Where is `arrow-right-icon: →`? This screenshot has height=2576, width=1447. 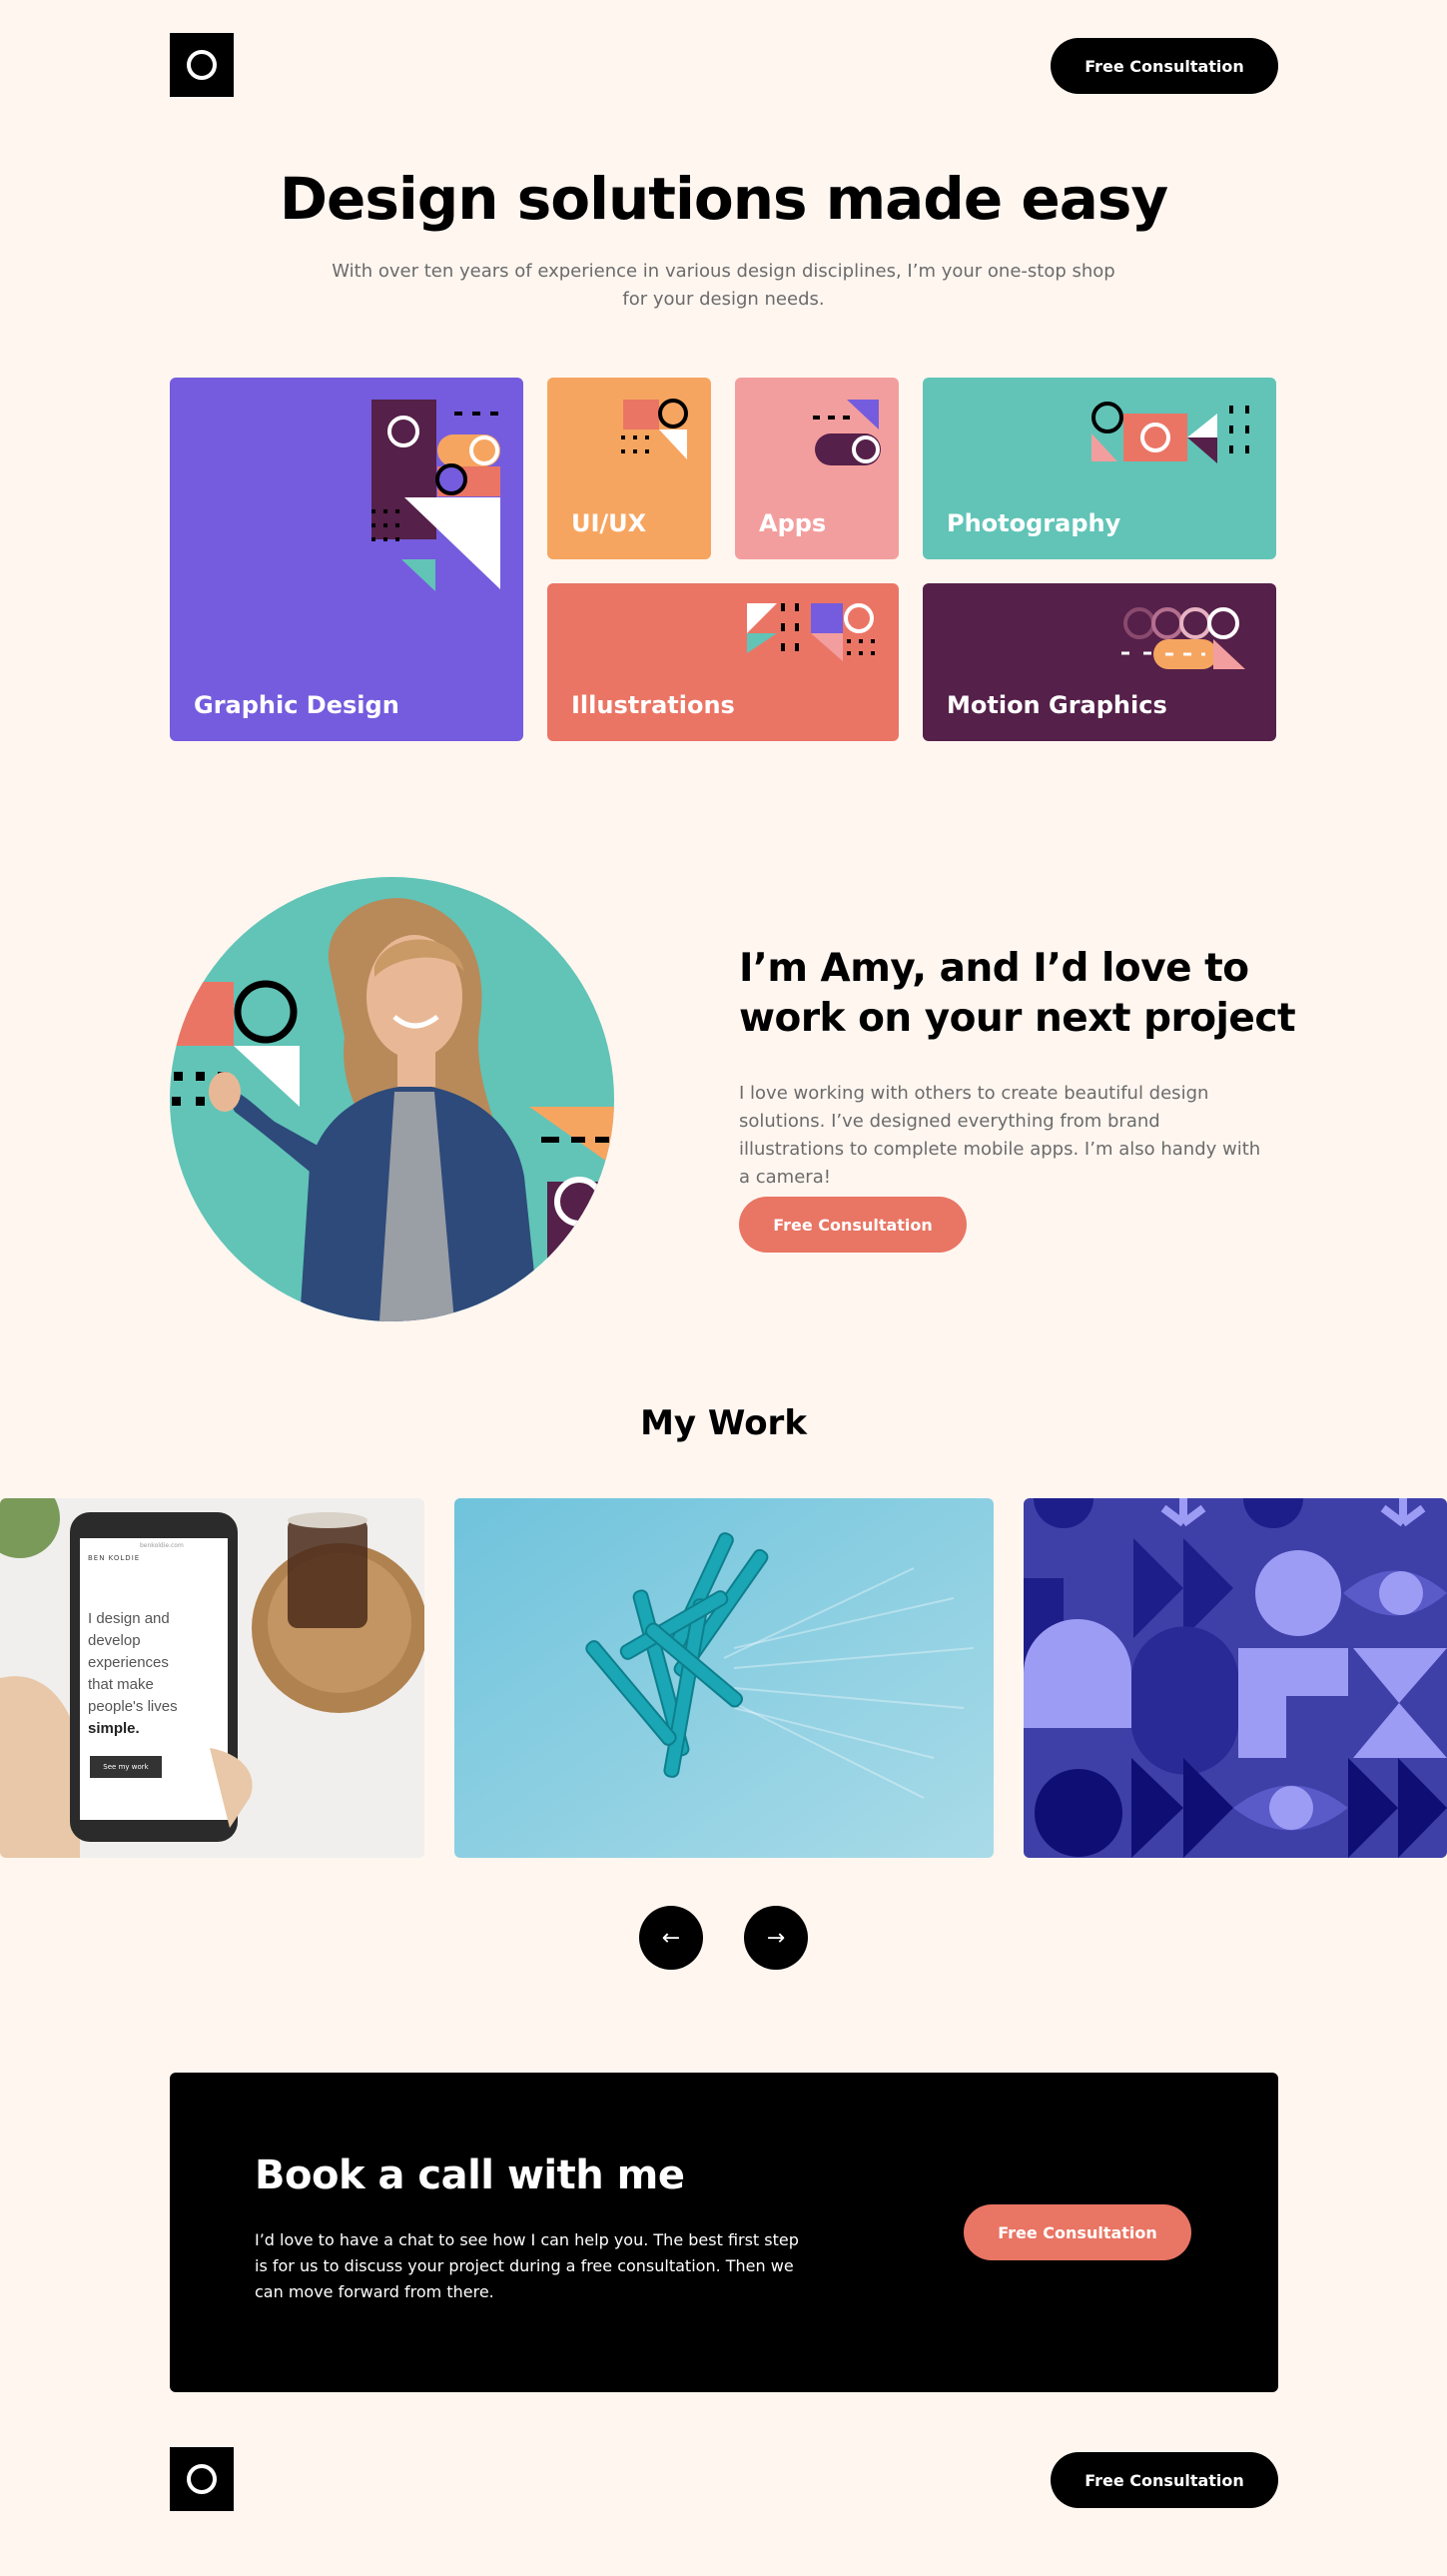 arrow-right-icon: → is located at coordinates (776, 1938).